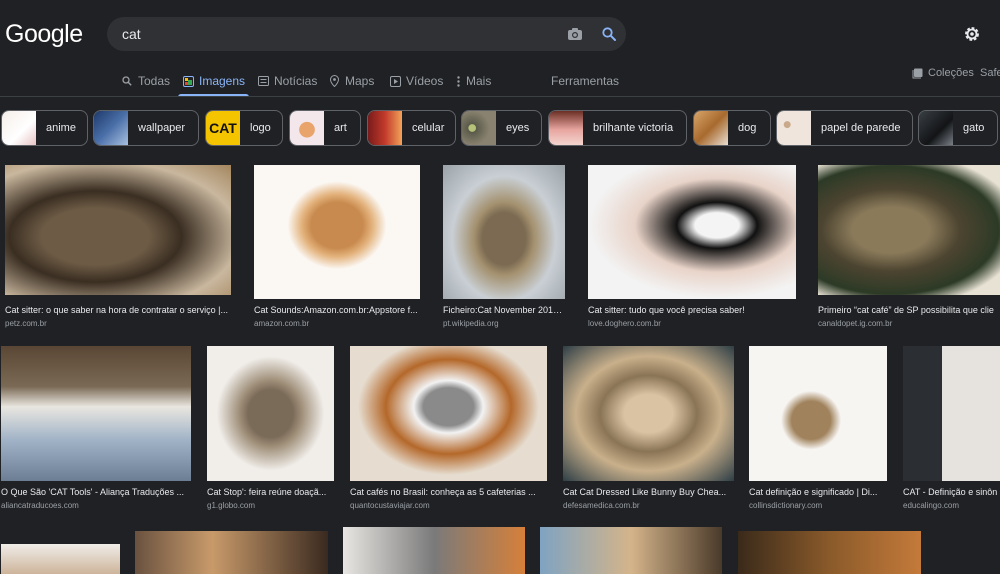  Describe the element at coordinates (390, 505) in the screenshot. I see `result-source: quantocustaviajar.com` at that location.